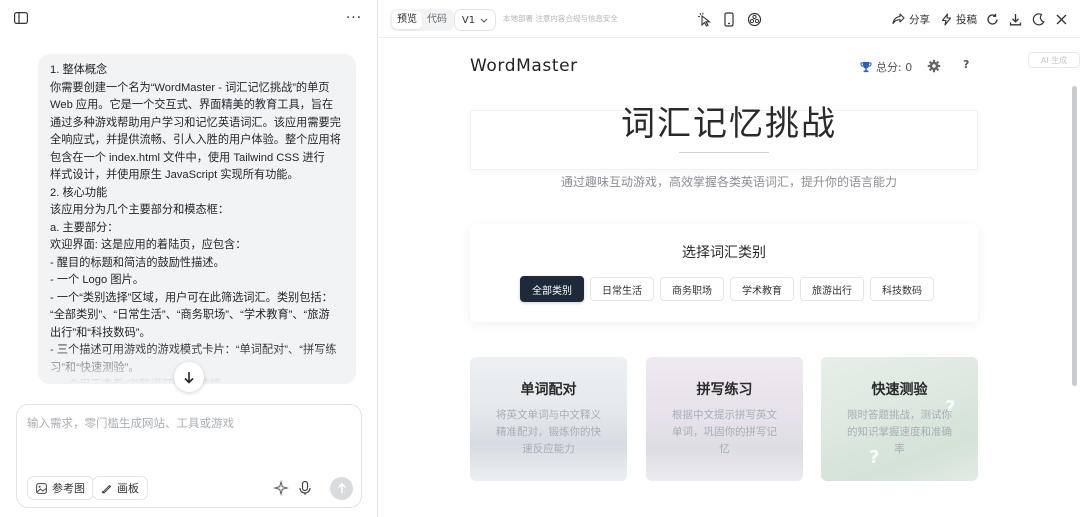 The height and width of the screenshot is (517, 1080). I want to click on mode-card-word-match: 单词配对 将英文单词与中文释义精准配对，锻炼你的快速反应能力, so click(548, 419).